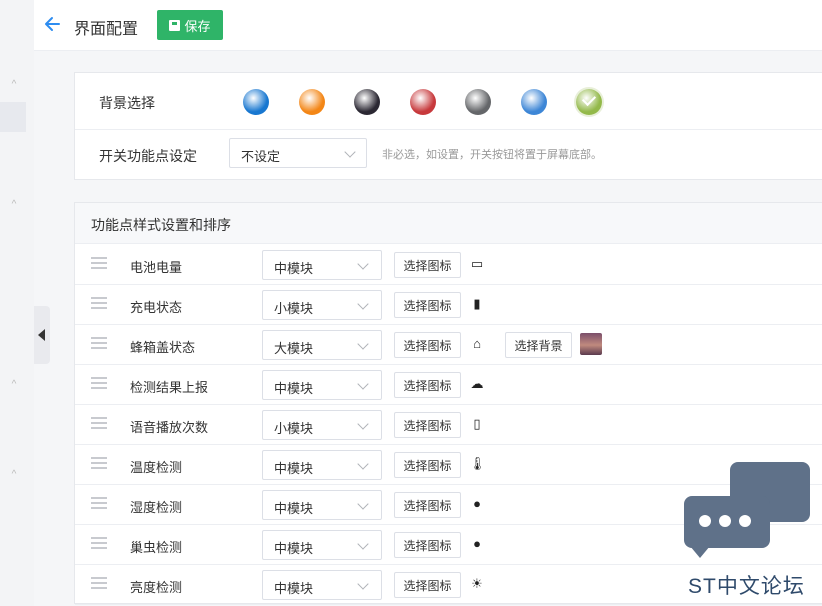 This screenshot has height=606, width=822. I want to click on page-title: 界面配置, so click(106, 29).